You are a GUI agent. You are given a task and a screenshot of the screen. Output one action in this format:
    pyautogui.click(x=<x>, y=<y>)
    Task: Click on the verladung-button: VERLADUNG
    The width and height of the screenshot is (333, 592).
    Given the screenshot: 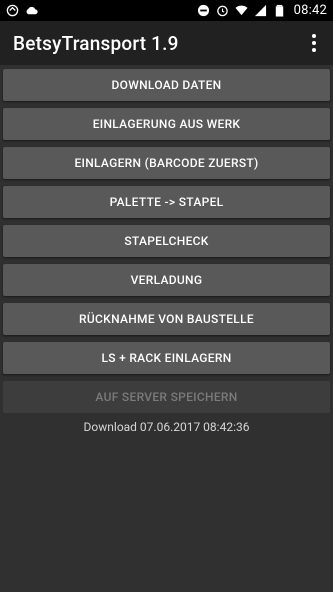 What is the action you would take?
    pyautogui.click(x=166, y=280)
    